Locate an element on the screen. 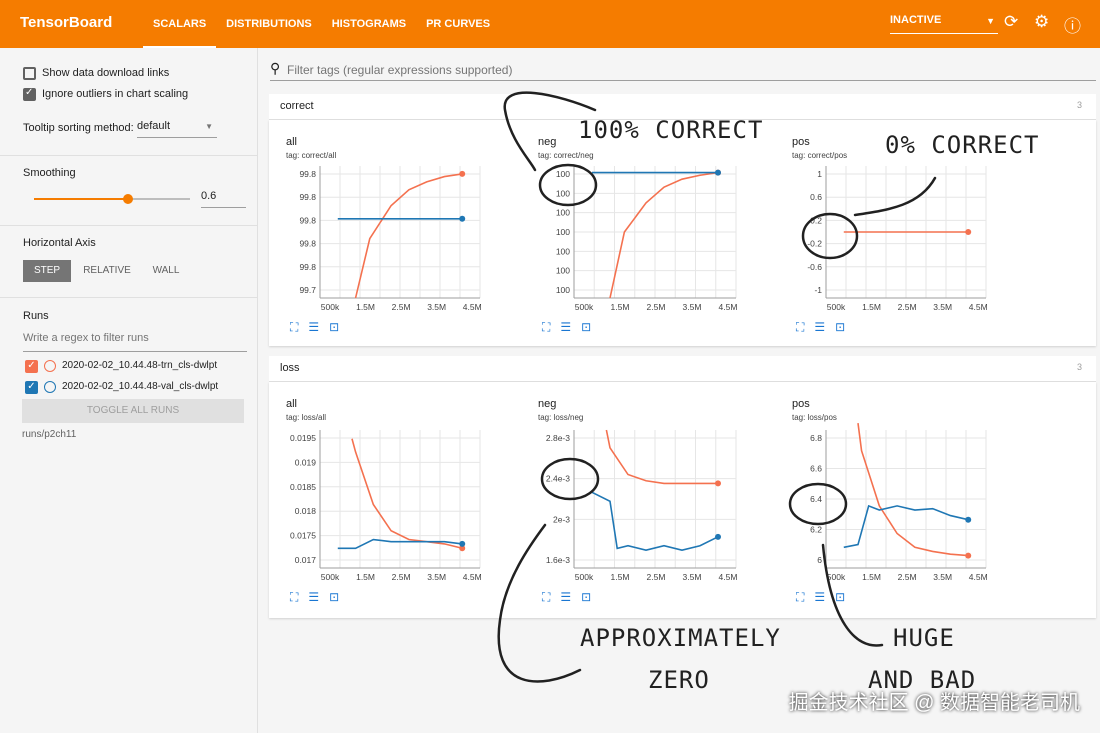 The image size is (1100, 733). y-tick-label: 0.6 is located at coordinates (816, 197).